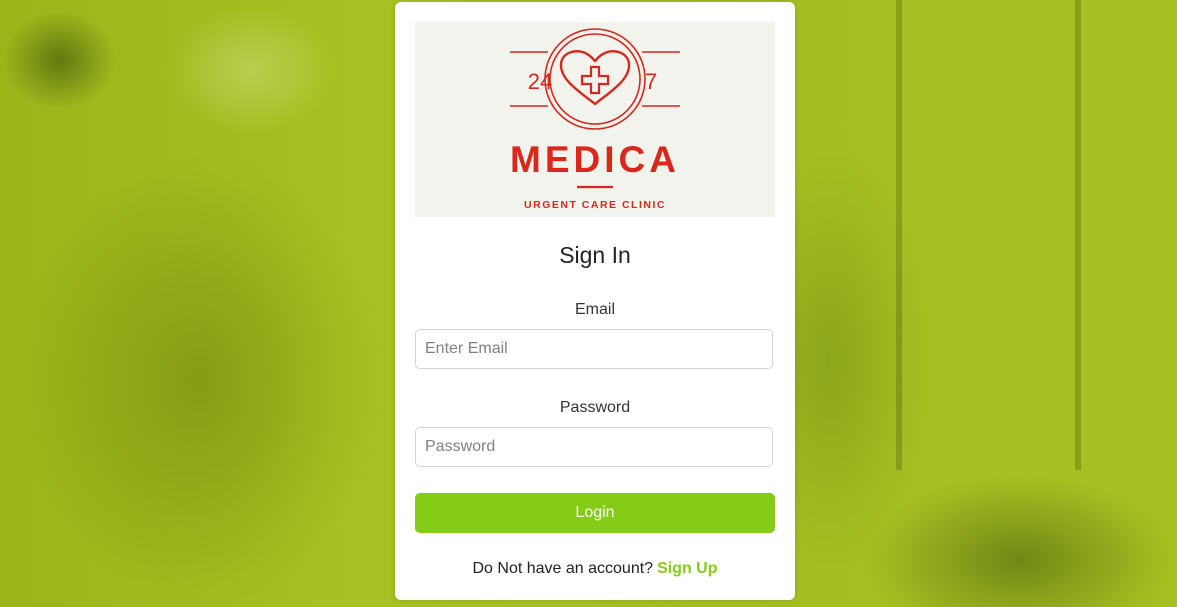 The height and width of the screenshot is (607, 1177). What do you see at coordinates (594, 309) in the screenshot?
I see `email-label: Email` at bounding box center [594, 309].